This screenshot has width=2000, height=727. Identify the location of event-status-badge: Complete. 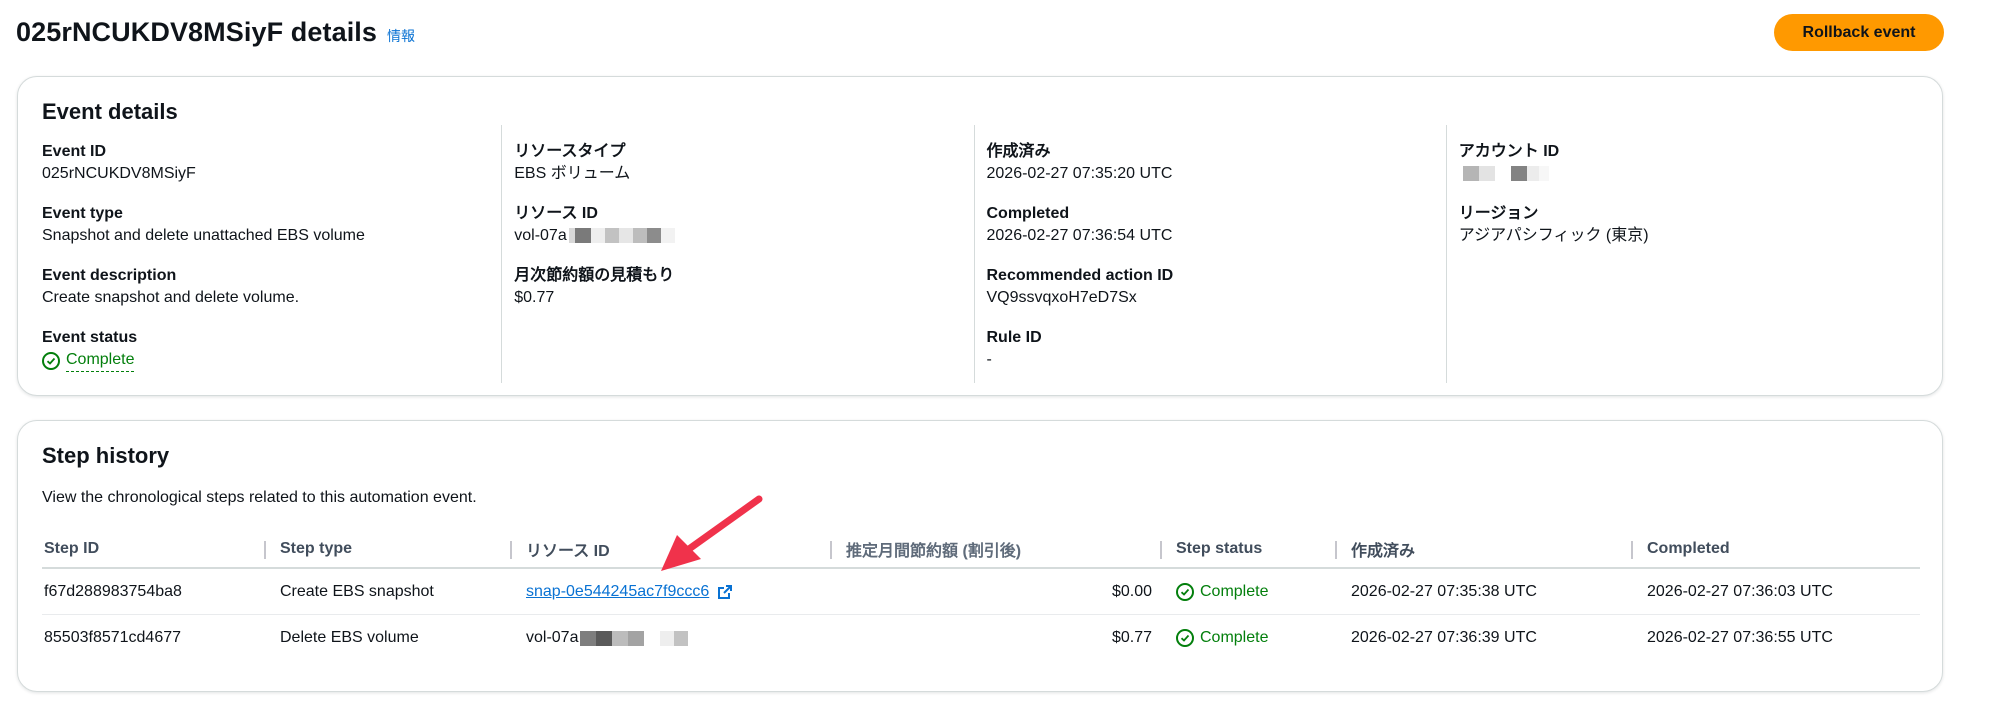
(88, 360).